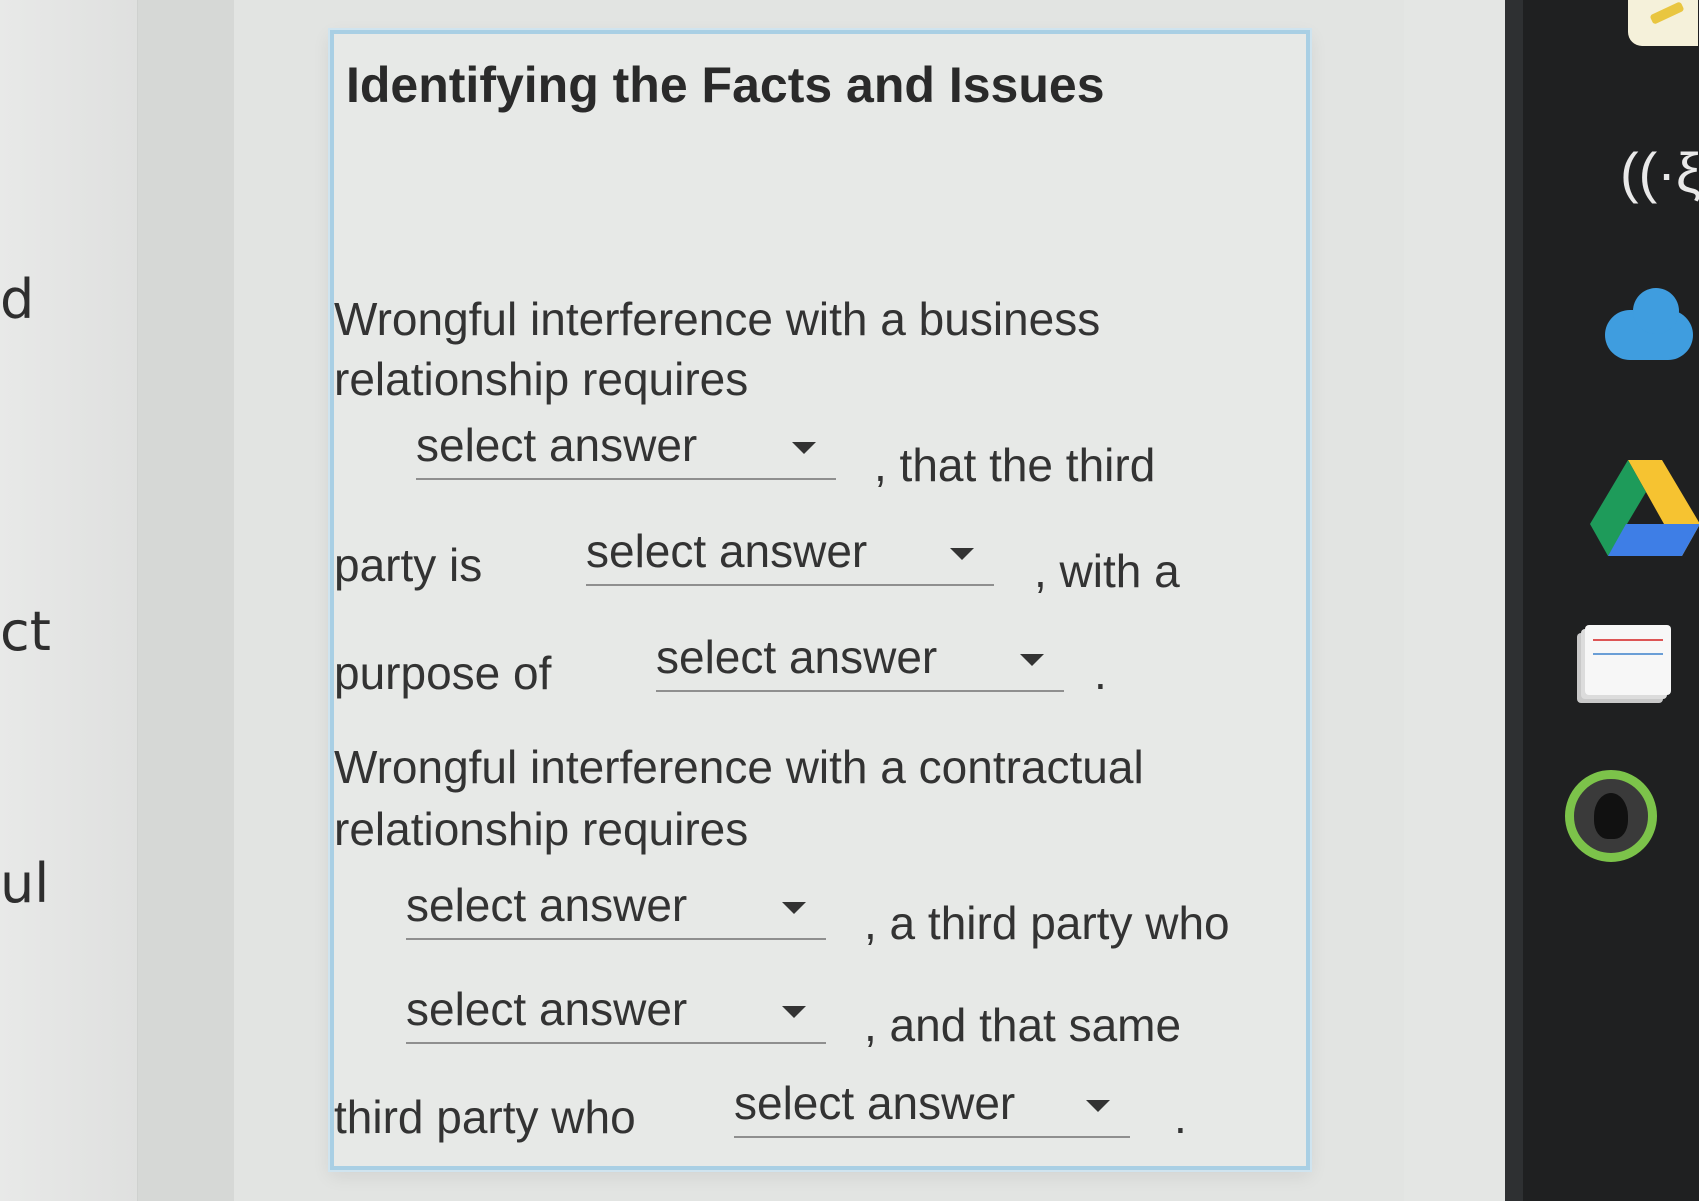 This screenshot has height=1201, width=1699. I want to click on contractual-dropdown-1: select answer, so click(616, 909).